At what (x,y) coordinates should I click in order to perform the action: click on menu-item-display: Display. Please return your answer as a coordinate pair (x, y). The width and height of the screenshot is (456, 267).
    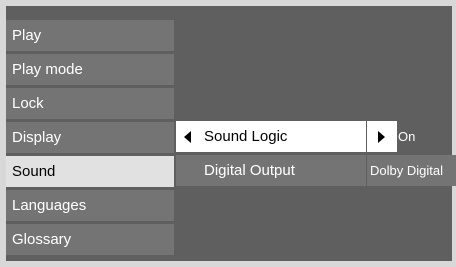
    Looking at the image, I should click on (90, 137).